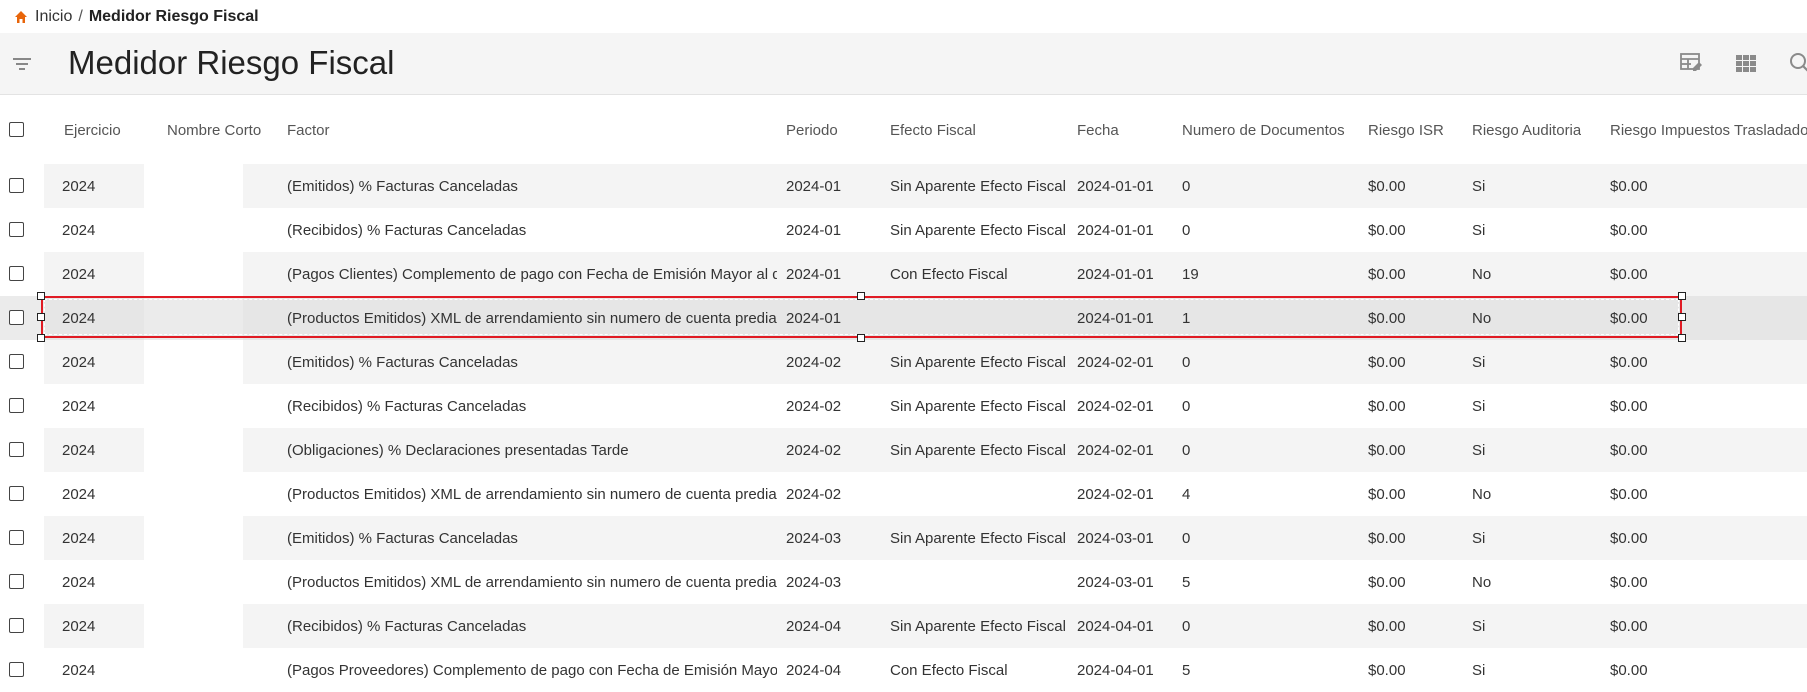 The image size is (1807, 692). What do you see at coordinates (1746, 63) in the screenshot?
I see `grid-view-icon` at bounding box center [1746, 63].